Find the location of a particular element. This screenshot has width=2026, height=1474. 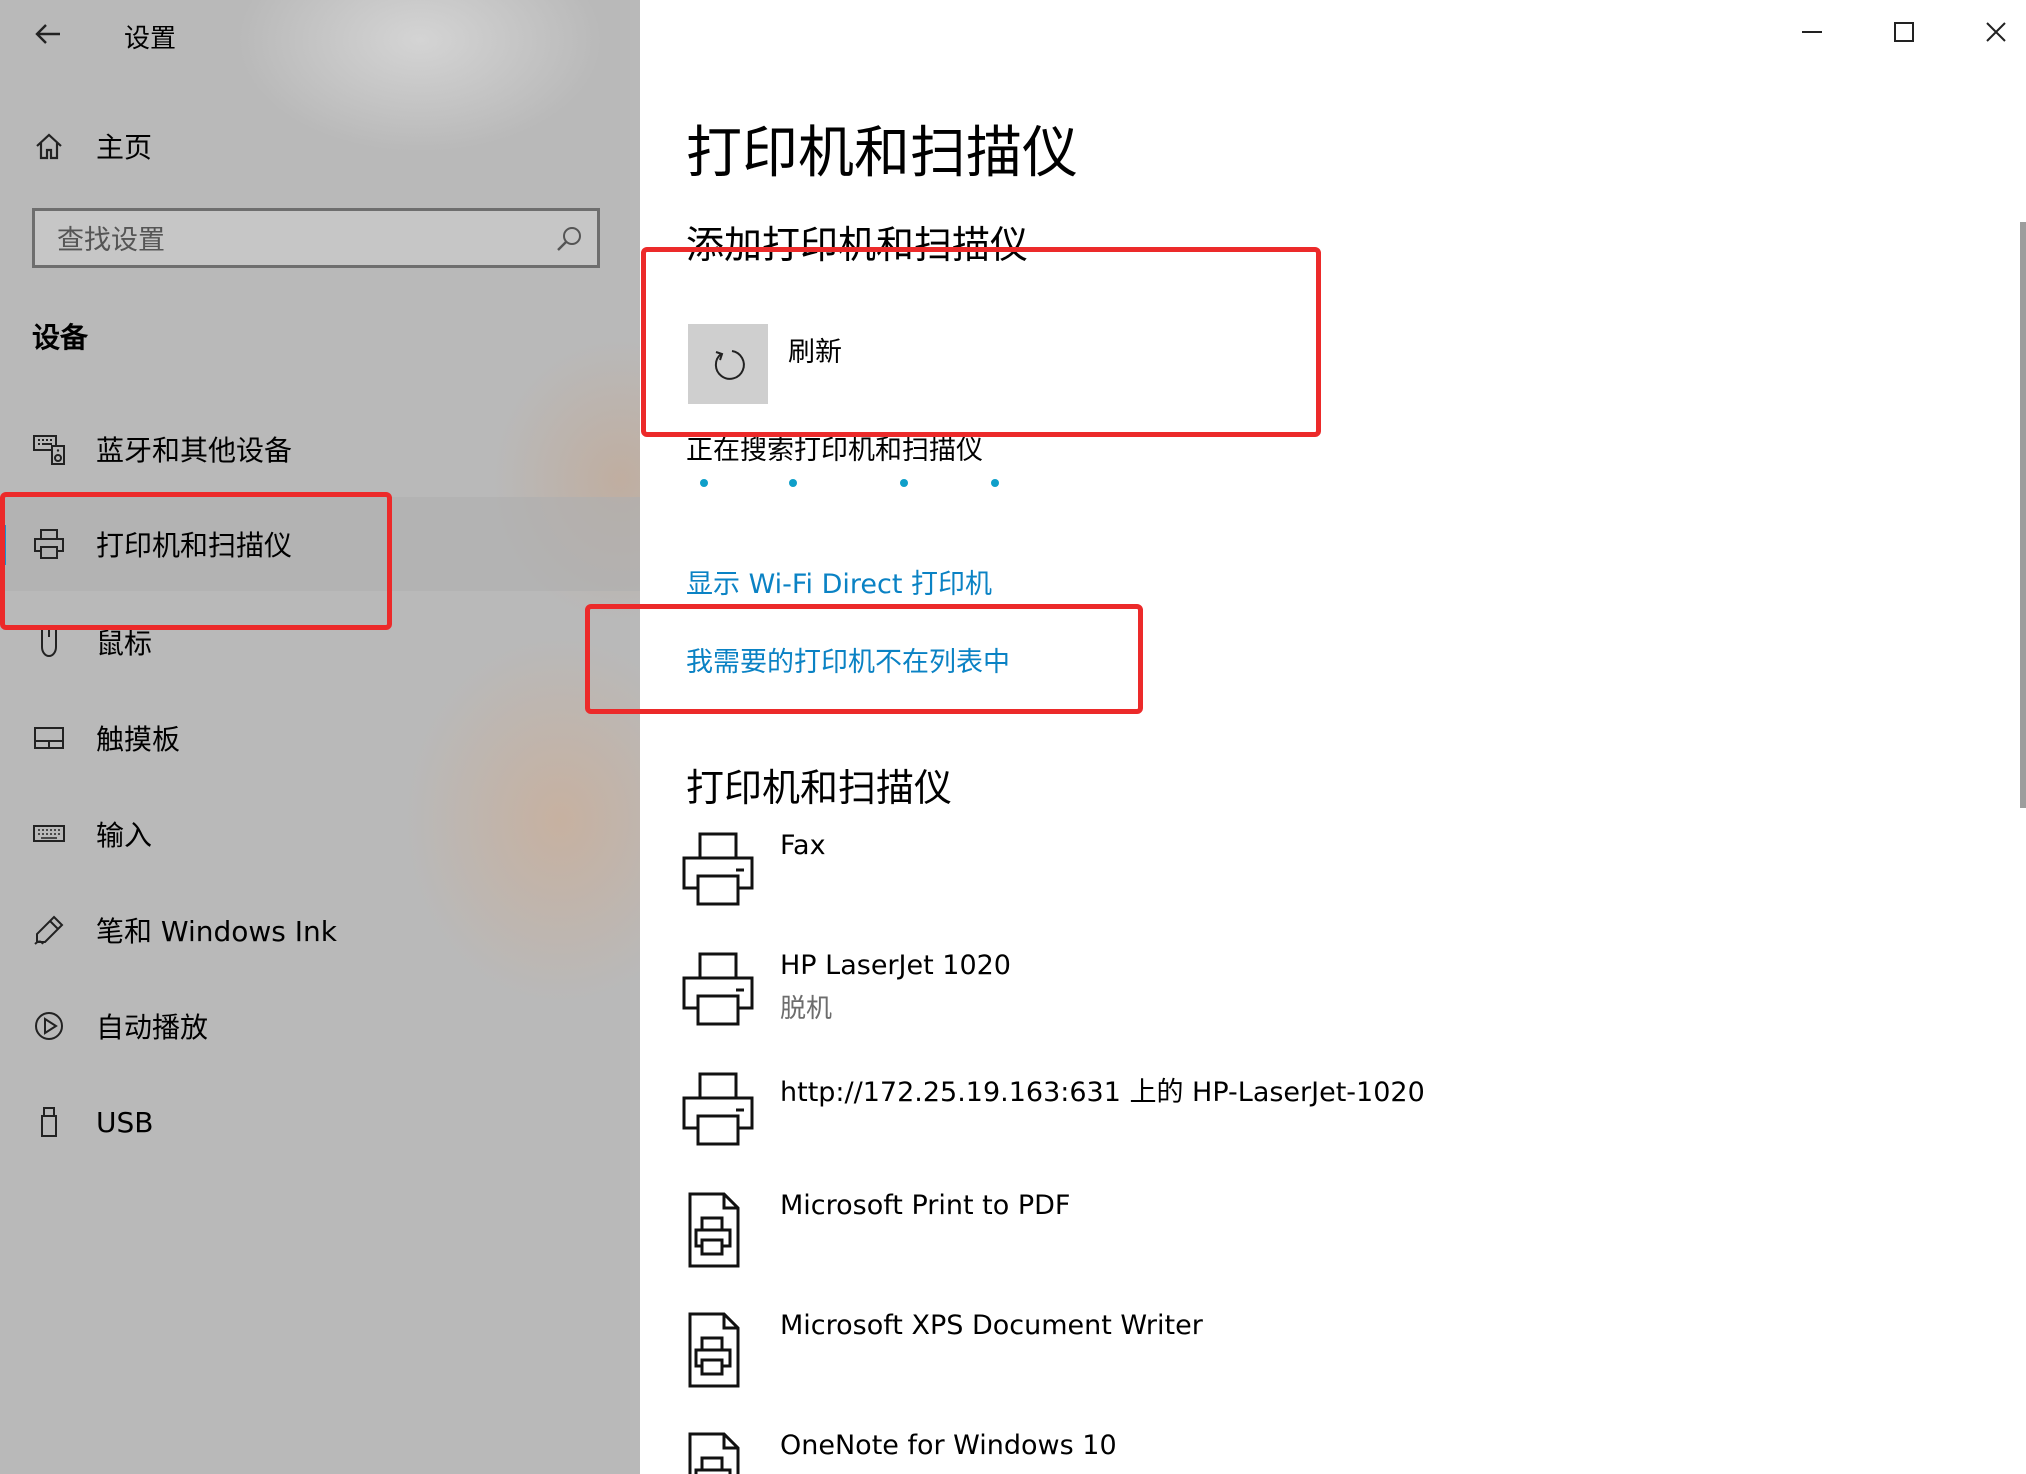

show-wifi-direct-link: 显示 Wi-Fi Direct 打印机 is located at coordinates (839, 581).